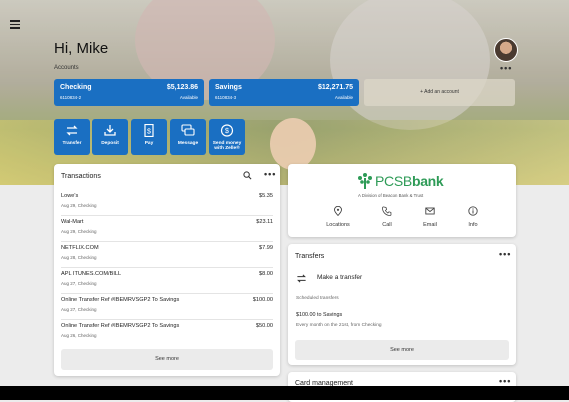  I want to click on info-icon, so click(473, 211).